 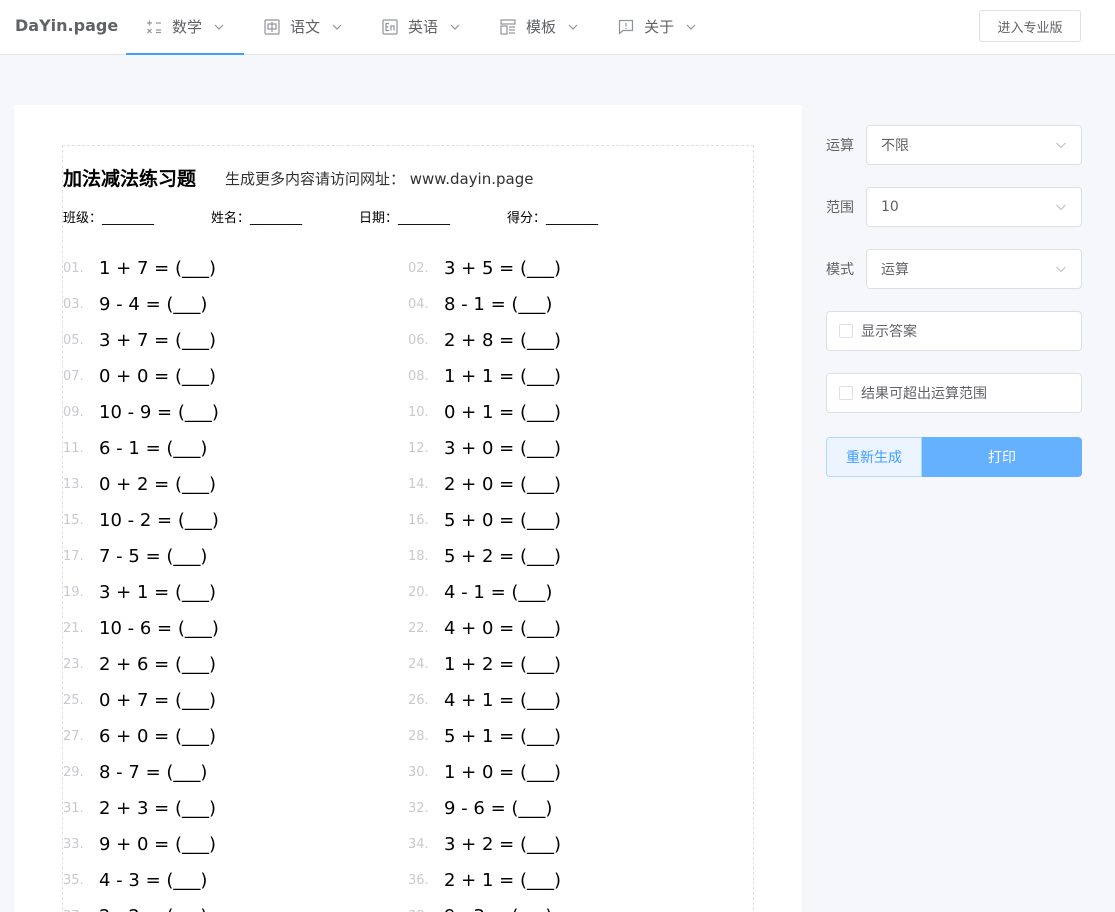 I want to click on nav-label: 关于, so click(x=659, y=27).